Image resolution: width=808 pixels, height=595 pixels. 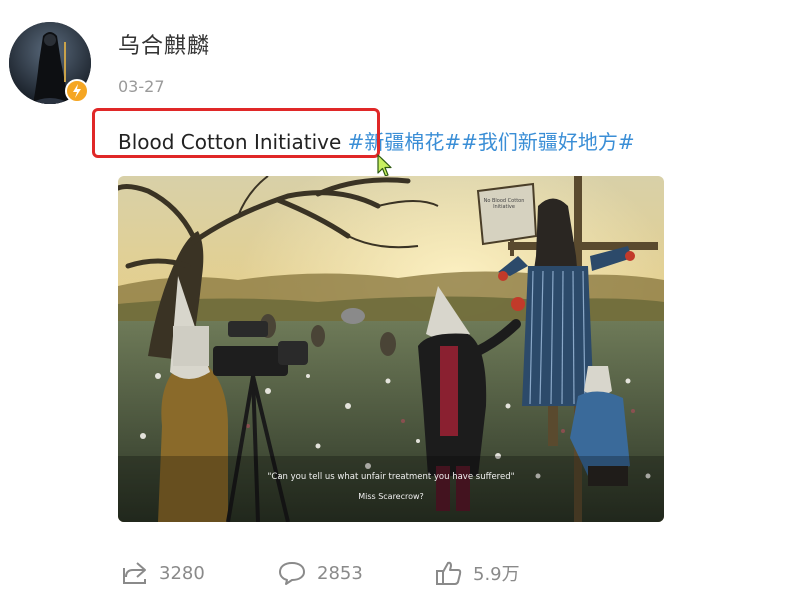 What do you see at coordinates (135, 573) in the screenshot?
I see `share-icon` at bounding box center [135, 573].